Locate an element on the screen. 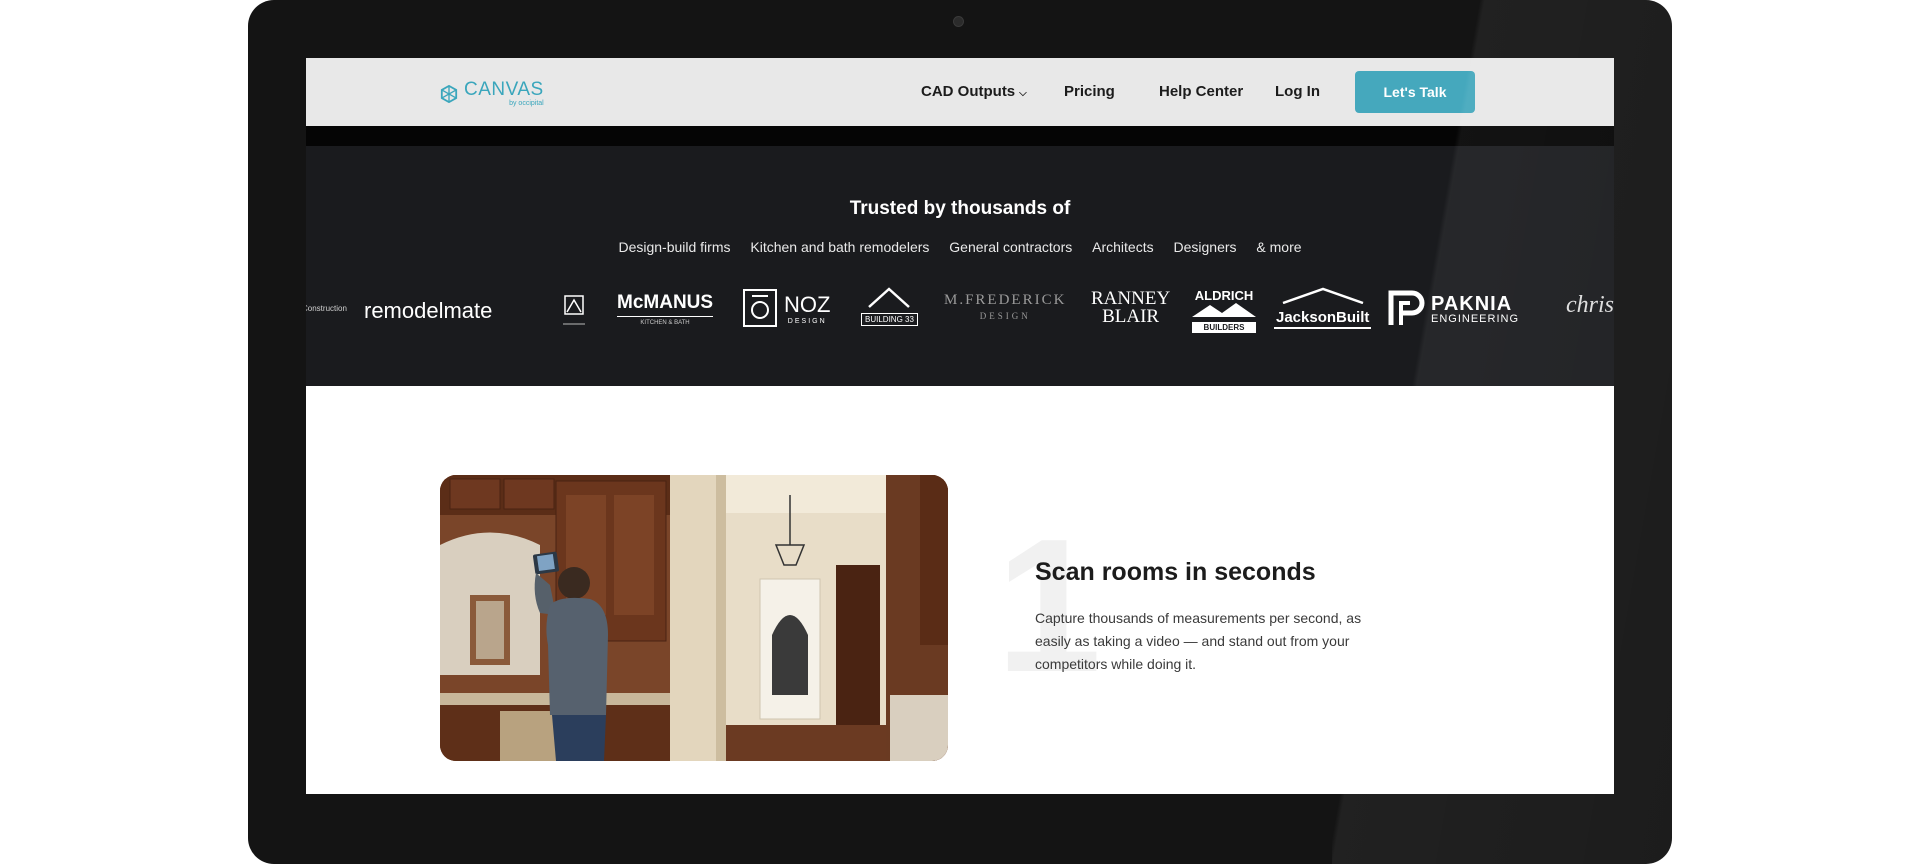 This screenshot has height=864, width=1920. trusted-title: Trusted by thousands of is located at coordinates (960, 208).